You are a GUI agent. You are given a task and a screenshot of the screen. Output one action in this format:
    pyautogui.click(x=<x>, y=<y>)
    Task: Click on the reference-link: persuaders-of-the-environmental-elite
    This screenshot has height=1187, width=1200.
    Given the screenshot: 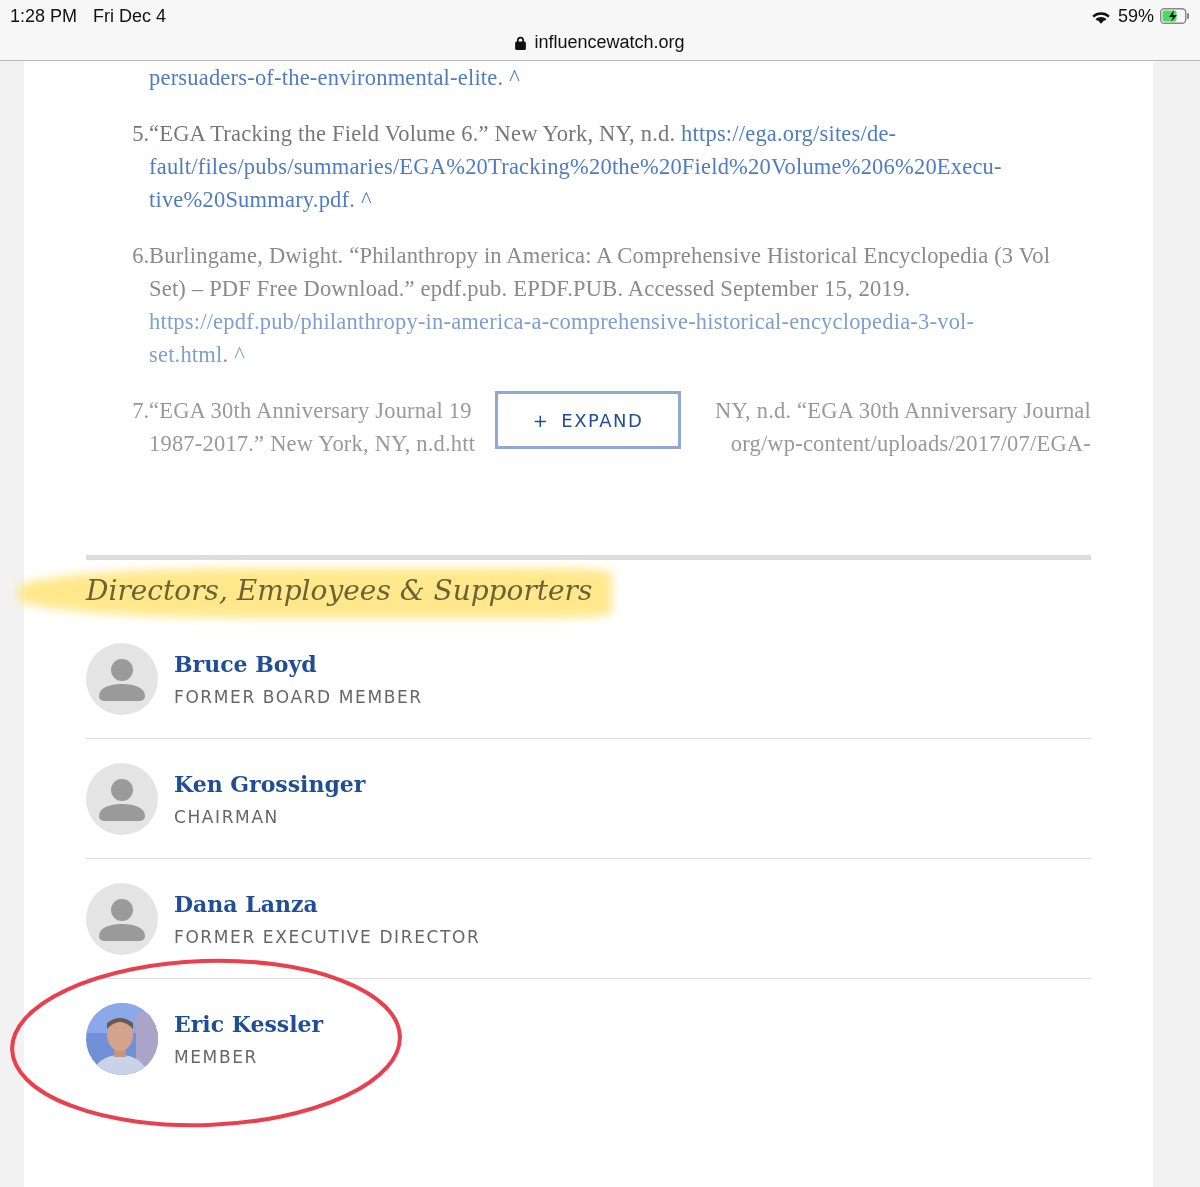 What is the action you would take?
    pyautogui.click(x=323, y=77)
    